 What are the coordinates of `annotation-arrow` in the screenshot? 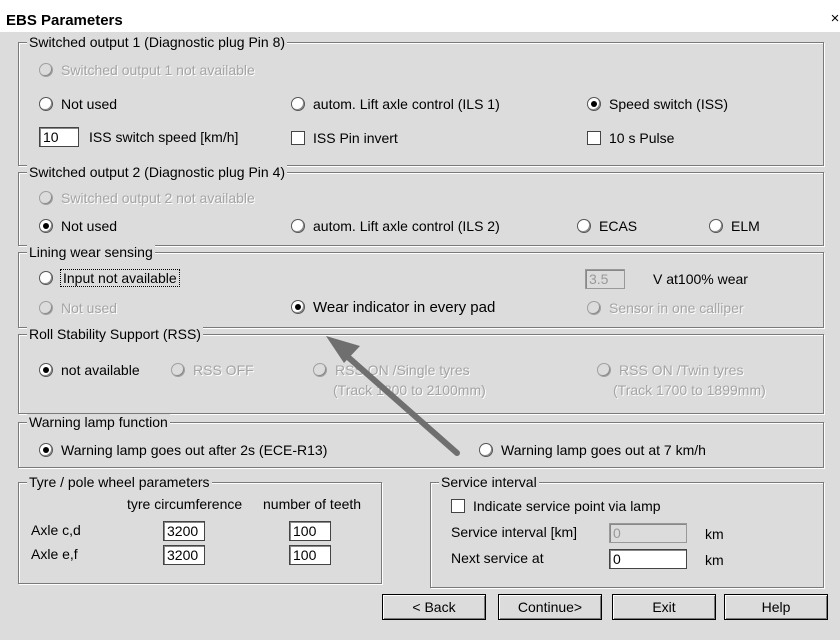 It's located at (393, 396).